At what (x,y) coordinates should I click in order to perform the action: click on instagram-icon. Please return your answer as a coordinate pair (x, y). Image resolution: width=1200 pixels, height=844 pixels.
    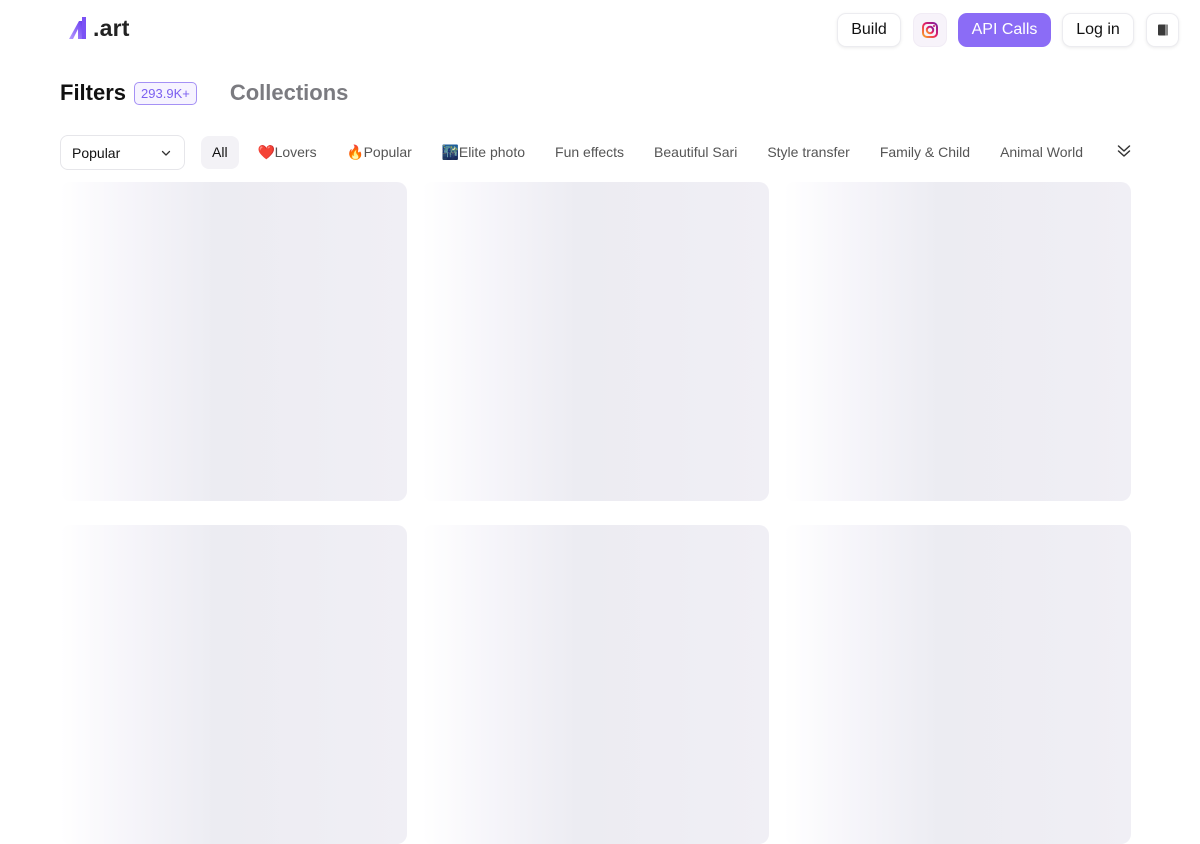
    Looking at the image, I should click on (930, 30).